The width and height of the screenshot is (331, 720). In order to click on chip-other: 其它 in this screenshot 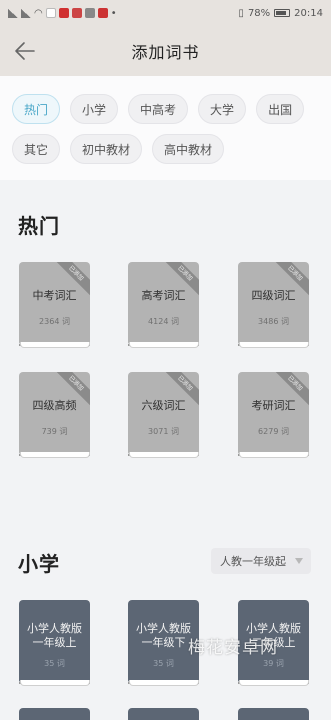, I will do `click(36, 149)`.